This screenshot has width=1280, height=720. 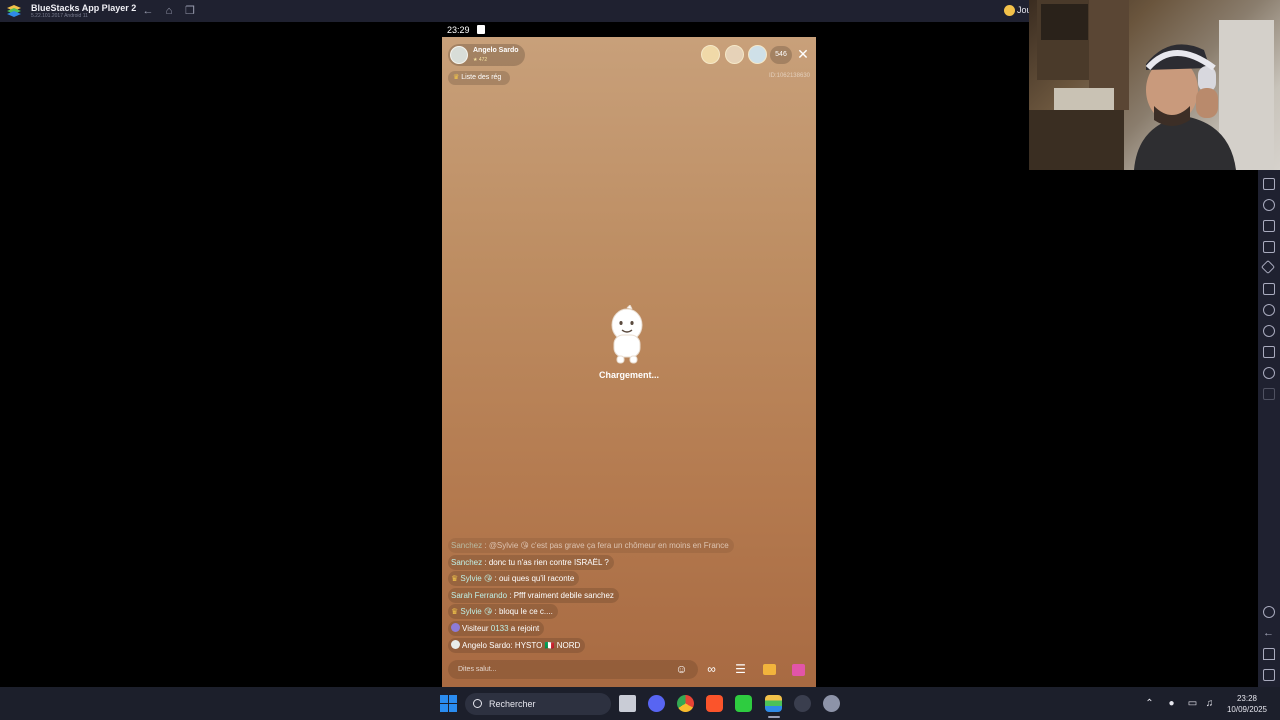 I want to click on multi-instance-icon, so click(x=1269, y=289).